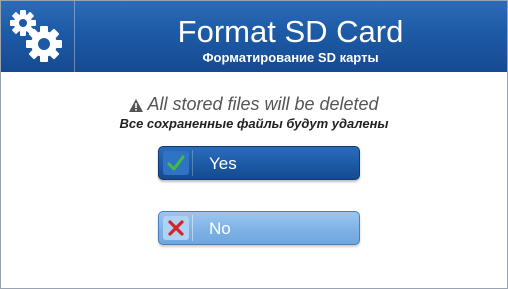  I want to click on cross-icon, so click(176, 228).